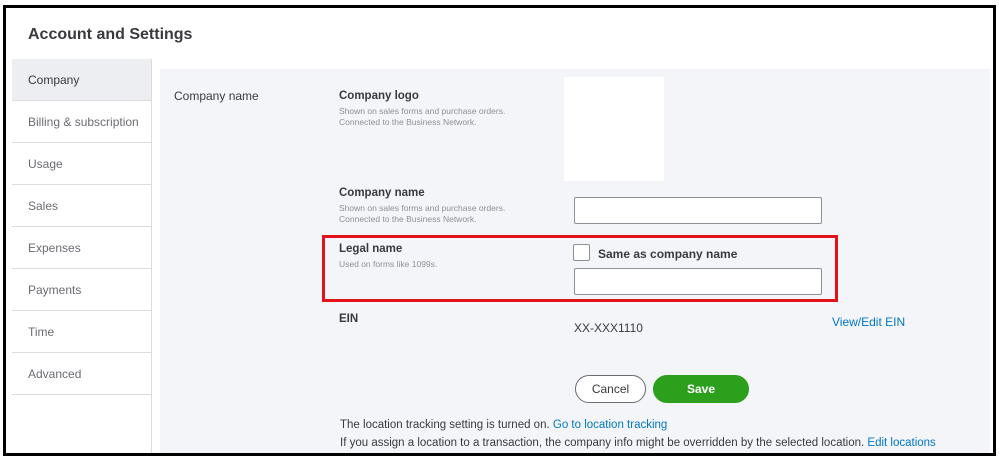 This screenshot has width=999, height=461. Describe the element at coordinates (614, 129) in the screenshot. I see `company-logo-upload` at that location.